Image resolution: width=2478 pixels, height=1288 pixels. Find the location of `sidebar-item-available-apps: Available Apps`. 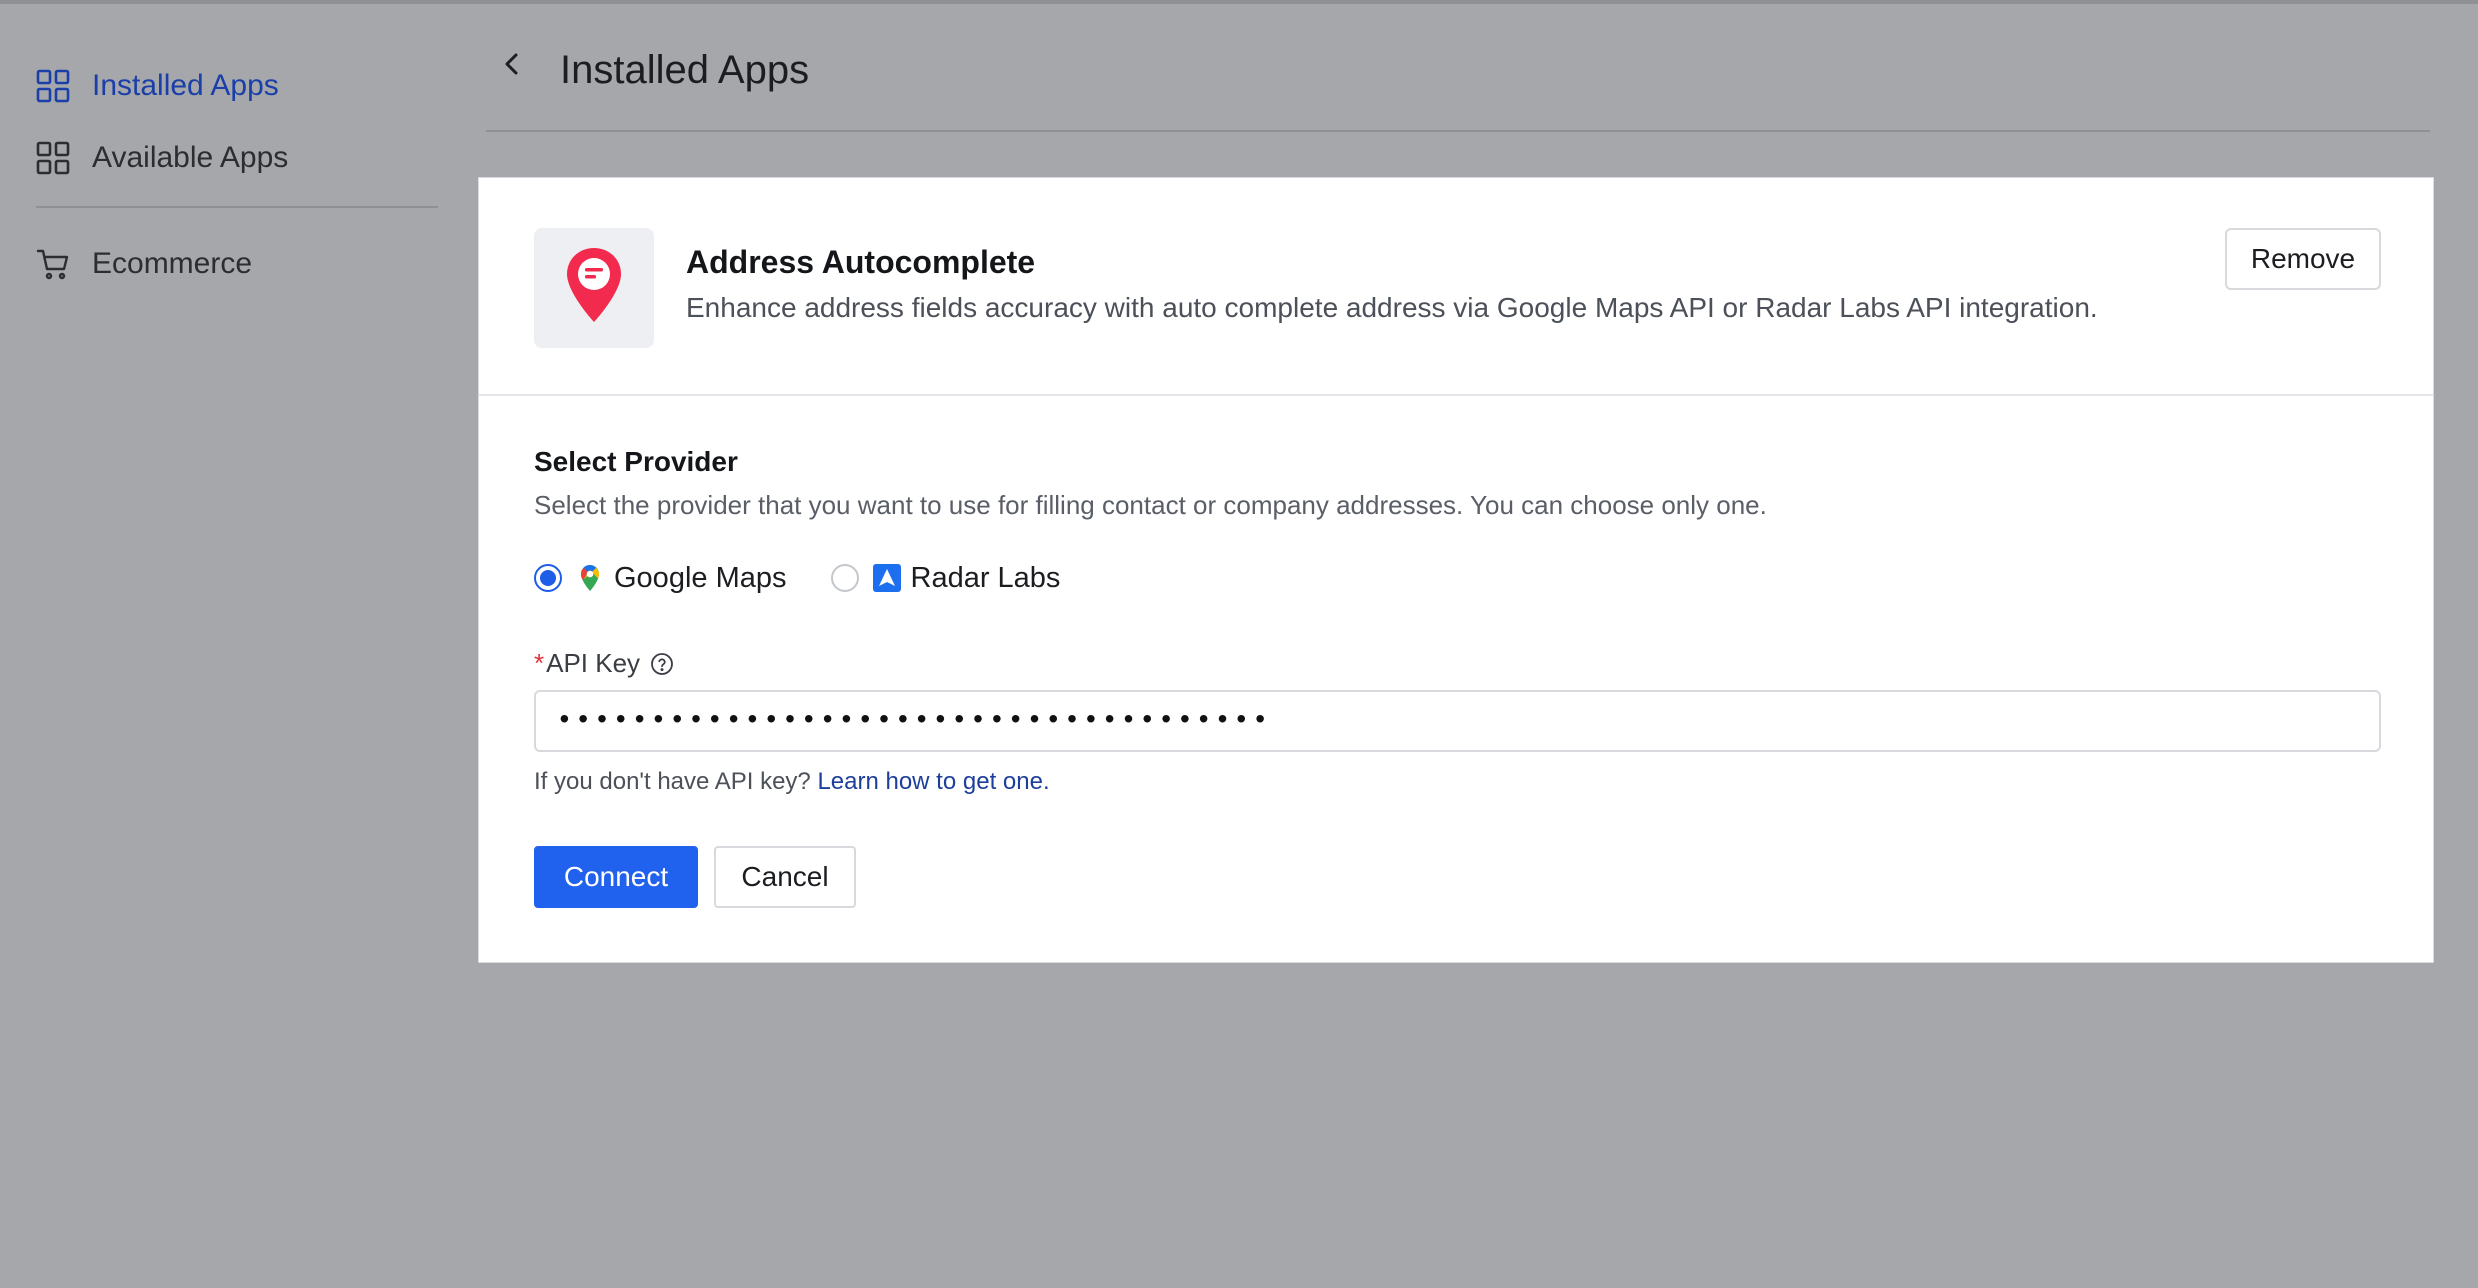

sidebar-item-available-apps: Available Apps is located at coordinates (162, 158).